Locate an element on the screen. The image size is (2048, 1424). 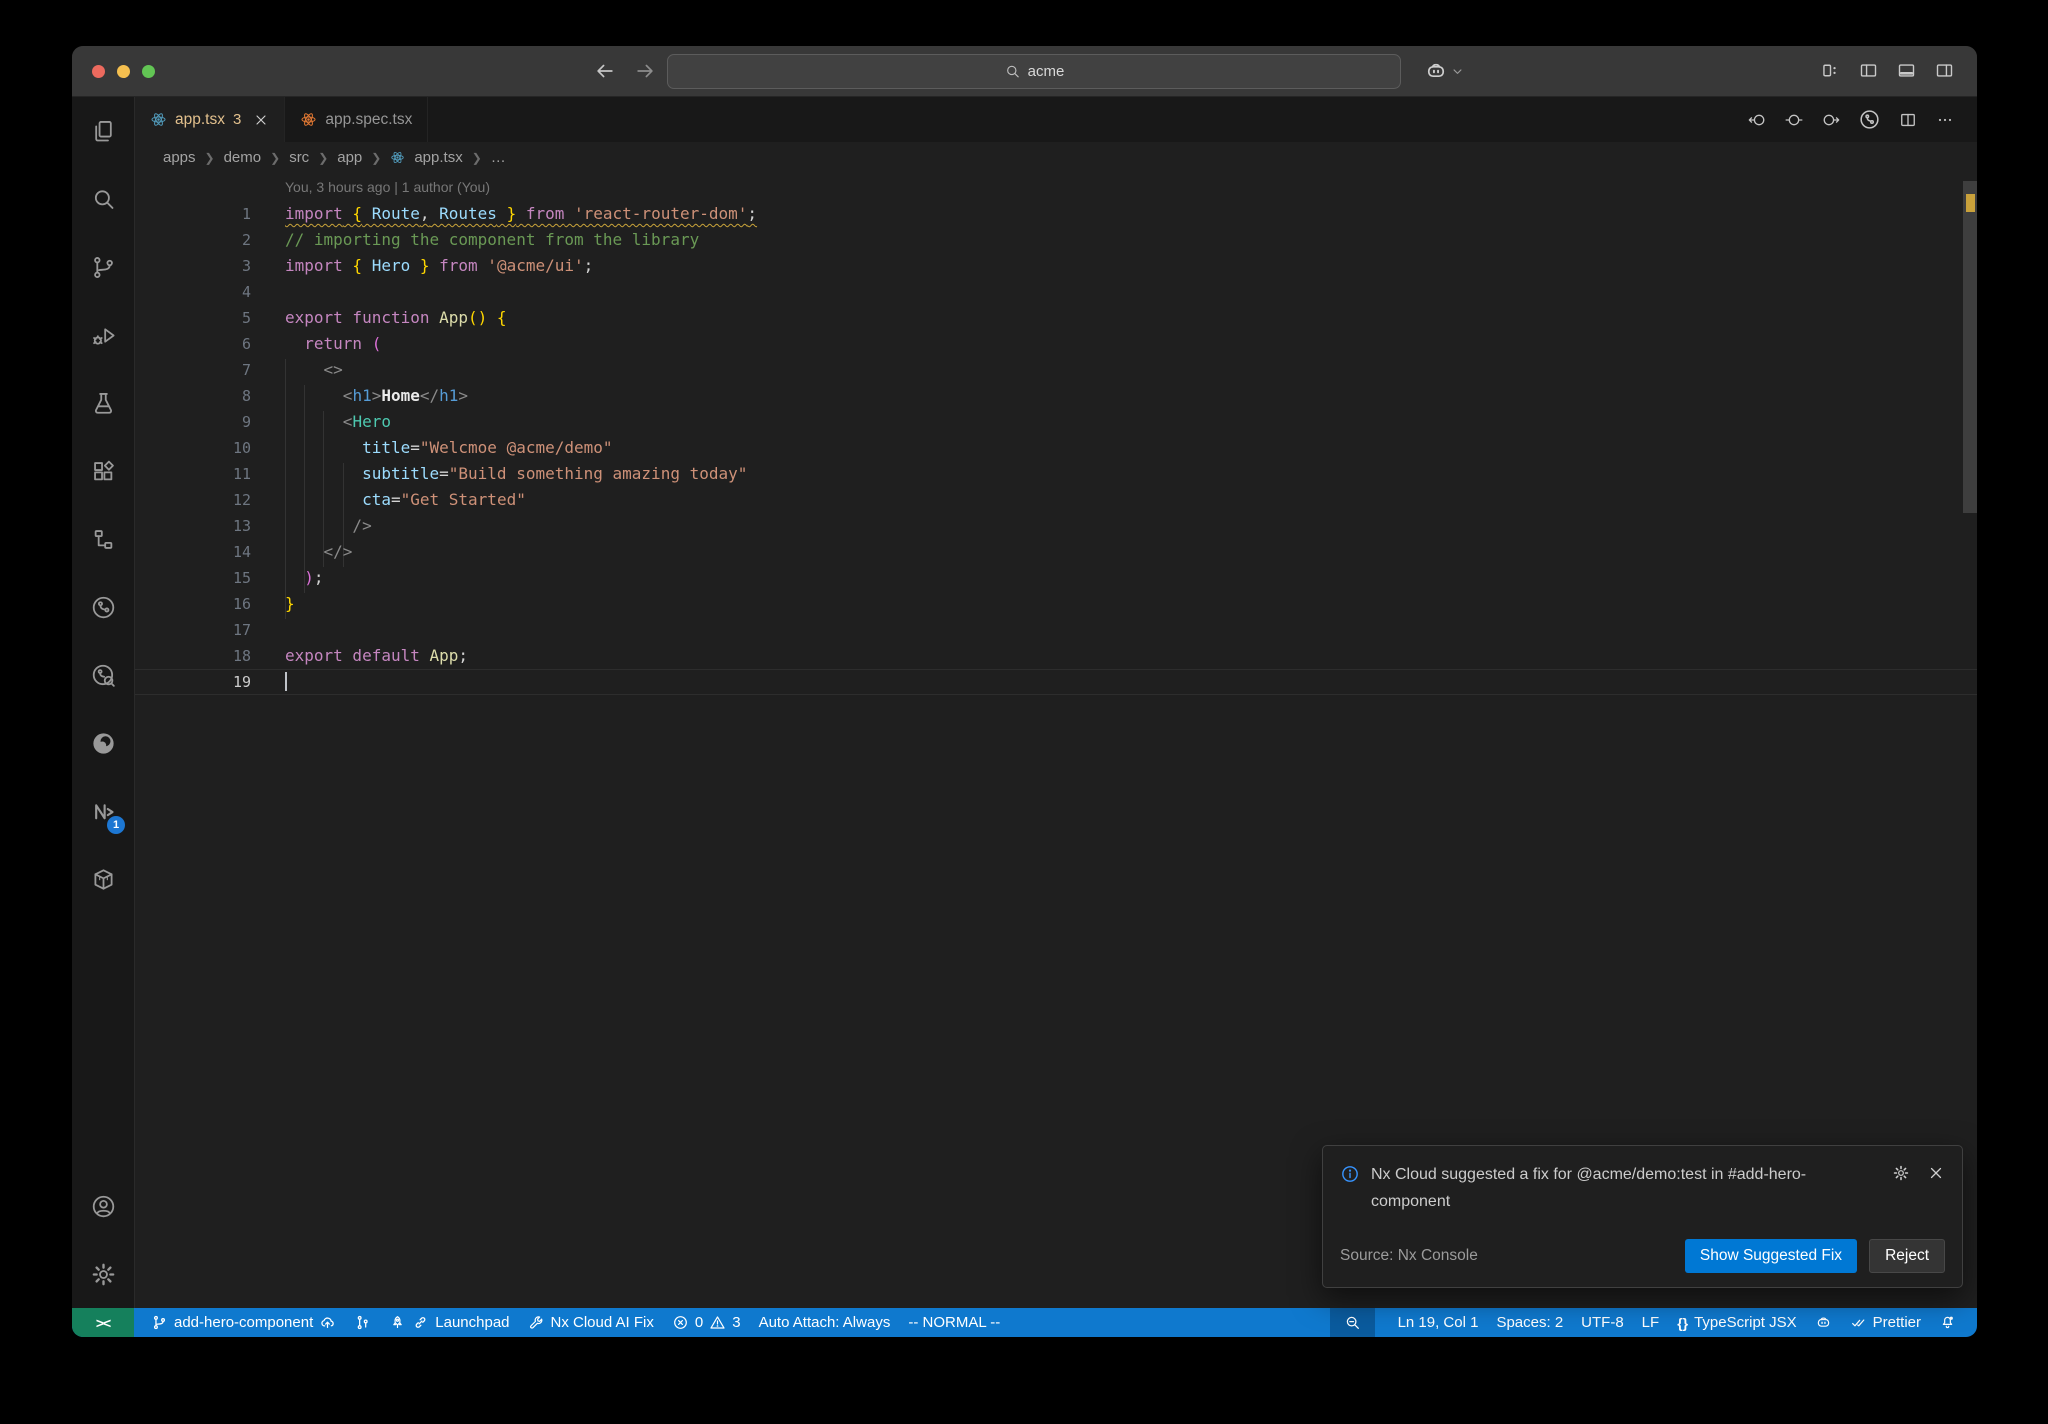
text-cursor is located at coordinates (286, 681).